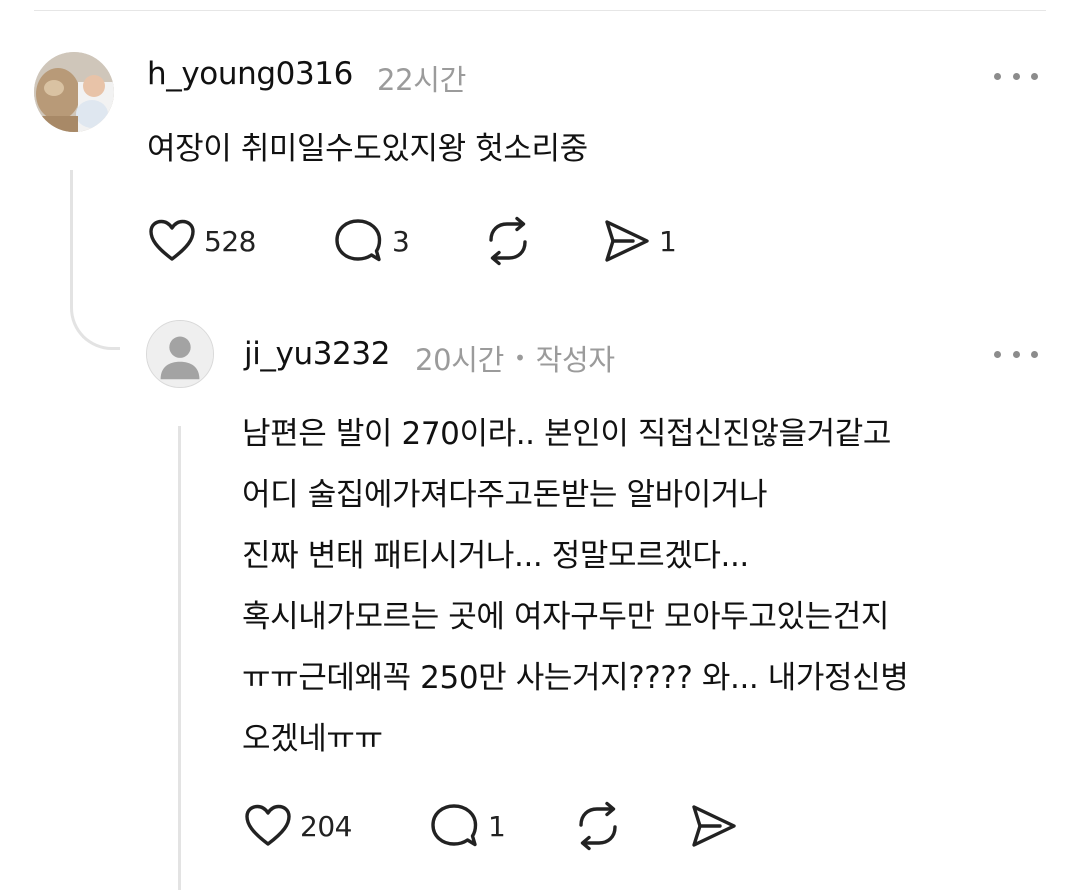 This screenshot has height=890, width=1080. Describe the element at coordinates (312, 739) in the screenshot. I see `reply-text-line: 오겠네ㅠㅠ` at that location.